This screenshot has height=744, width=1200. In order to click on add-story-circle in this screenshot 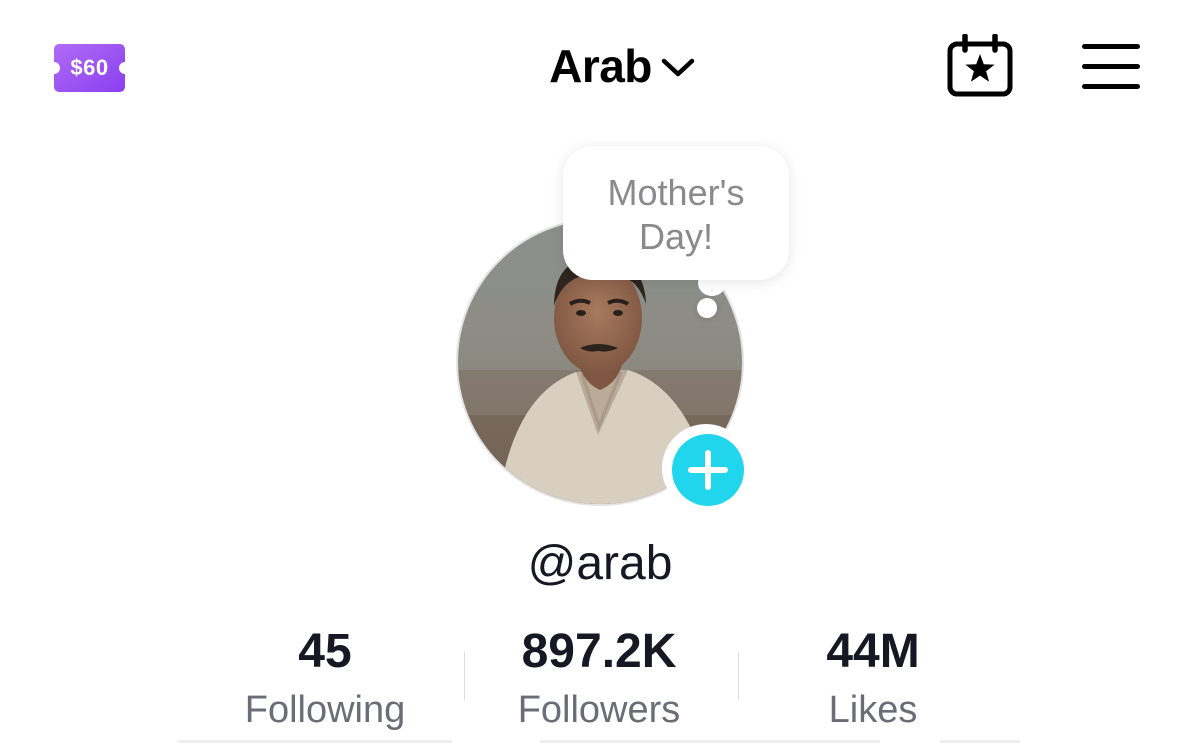, I will do `click(708, 470)`.